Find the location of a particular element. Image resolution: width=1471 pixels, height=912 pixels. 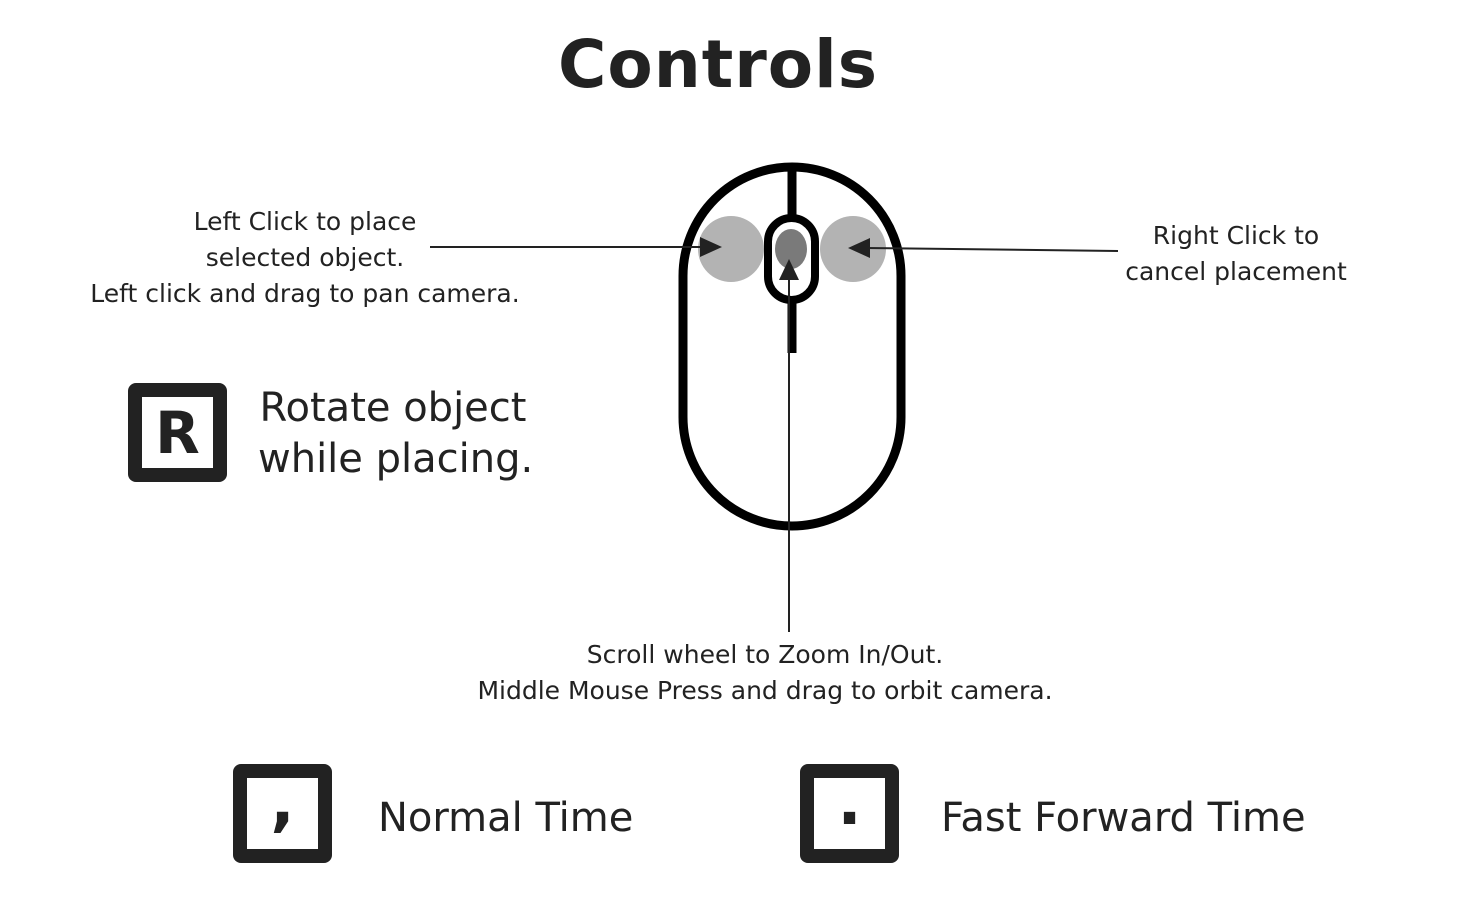

left-click-note-line-2: selected object. is located at coordinates (305, 257).